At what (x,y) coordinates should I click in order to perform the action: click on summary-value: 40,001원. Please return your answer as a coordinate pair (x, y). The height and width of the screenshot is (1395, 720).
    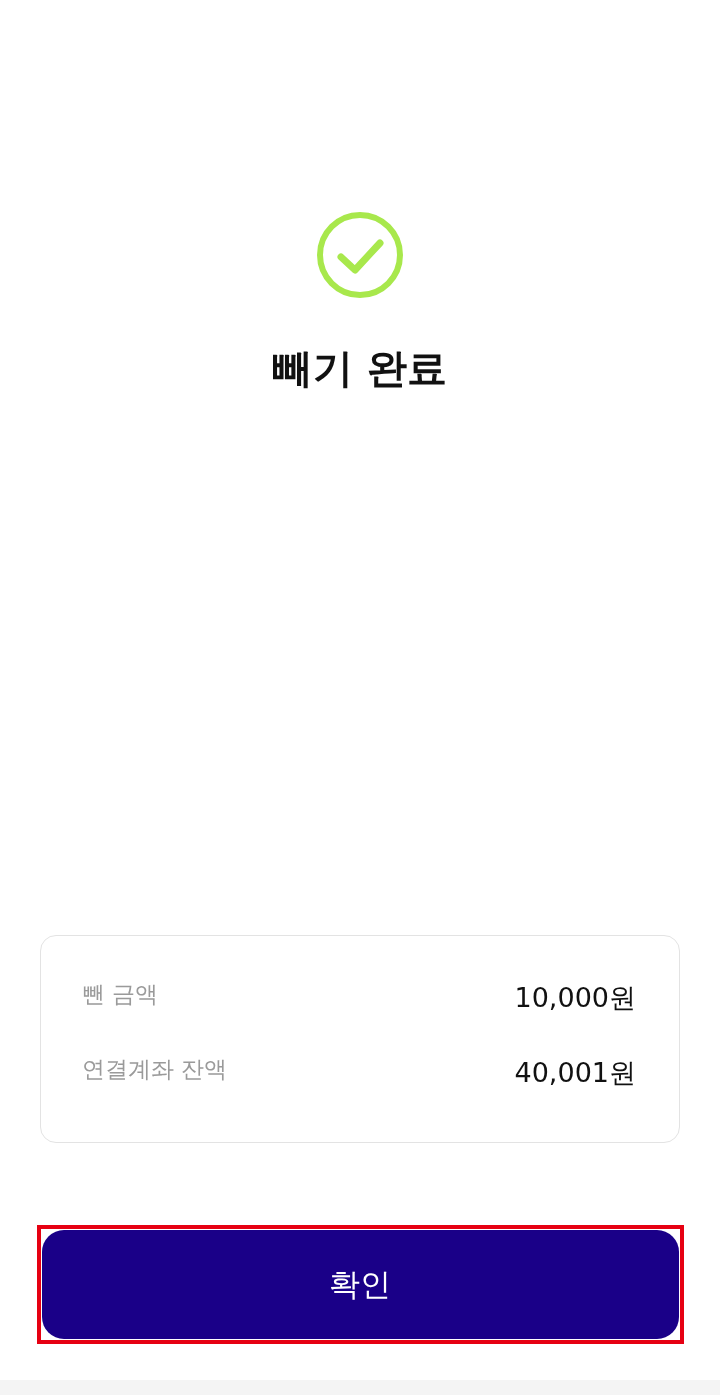
    Looking at the image, I should click on (575, 1073).